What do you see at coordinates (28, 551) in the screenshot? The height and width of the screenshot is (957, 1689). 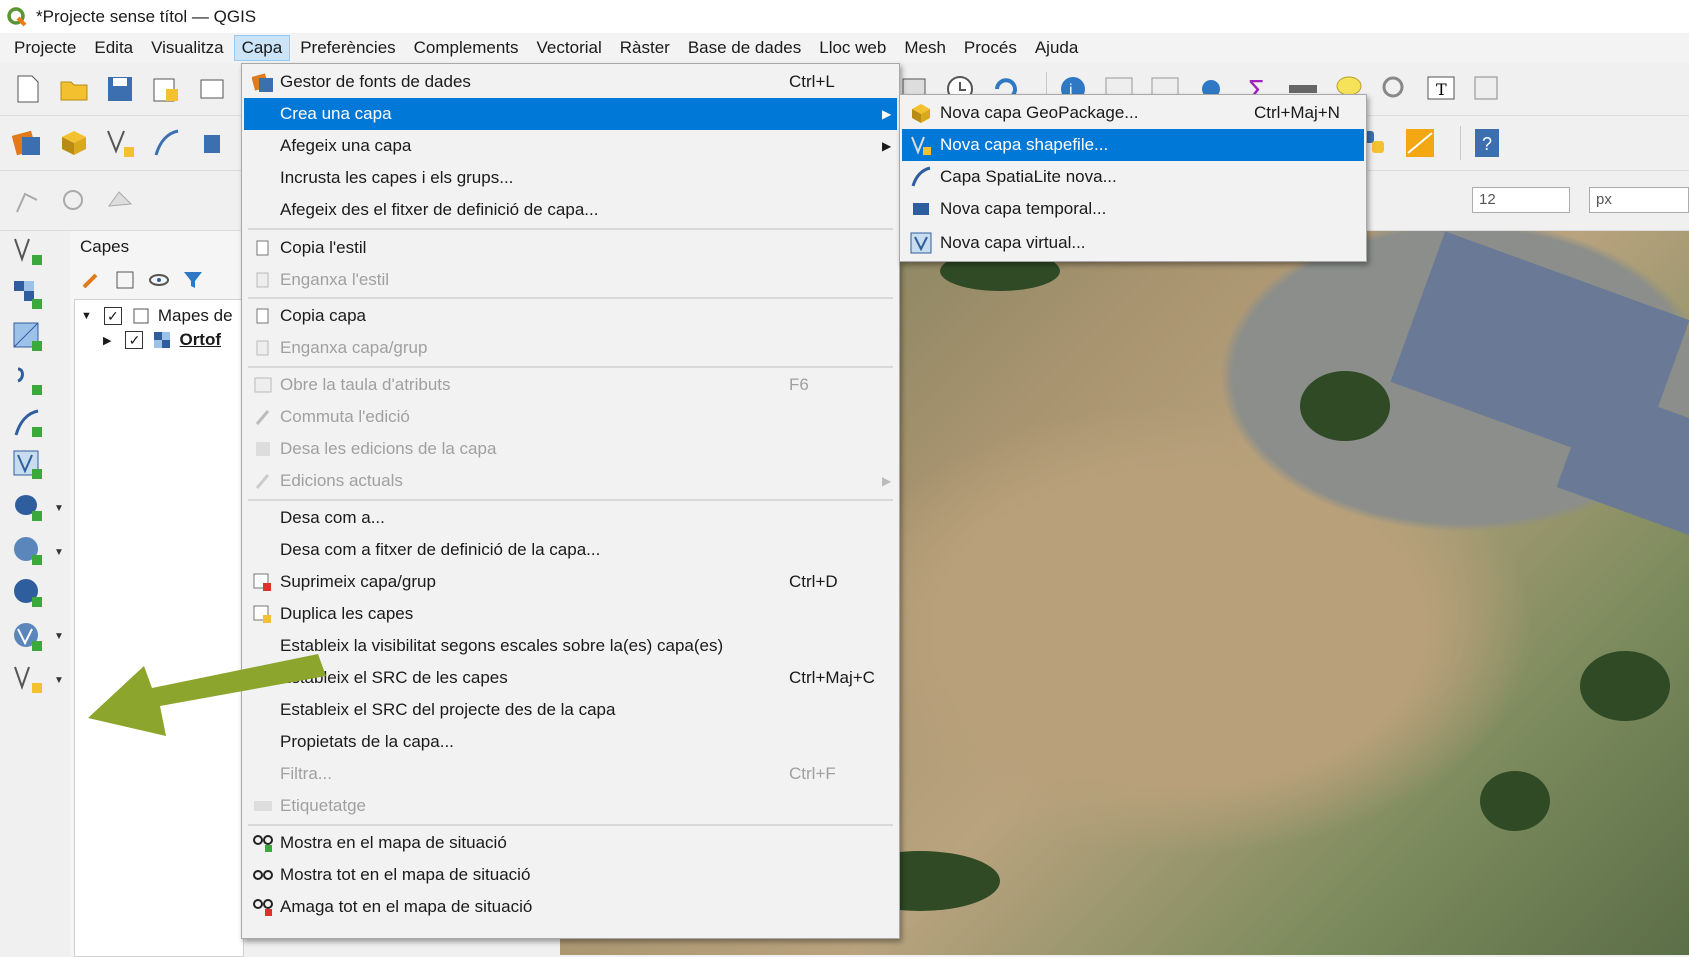 I see `add-wms-icon` at bounding box center [28, 551].